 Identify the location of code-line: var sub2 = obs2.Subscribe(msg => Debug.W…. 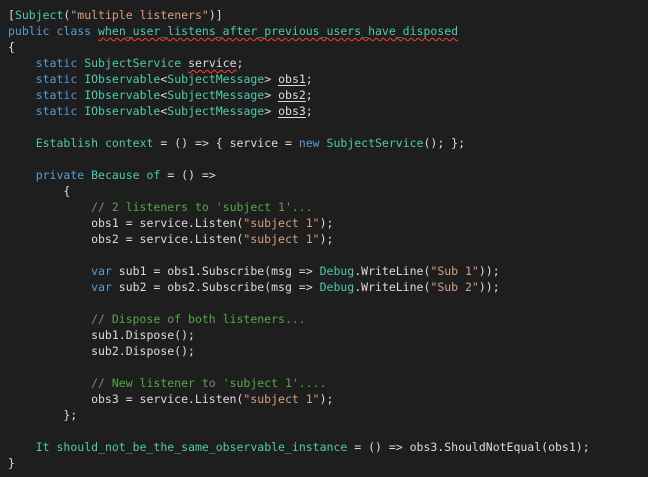
(299, 287).